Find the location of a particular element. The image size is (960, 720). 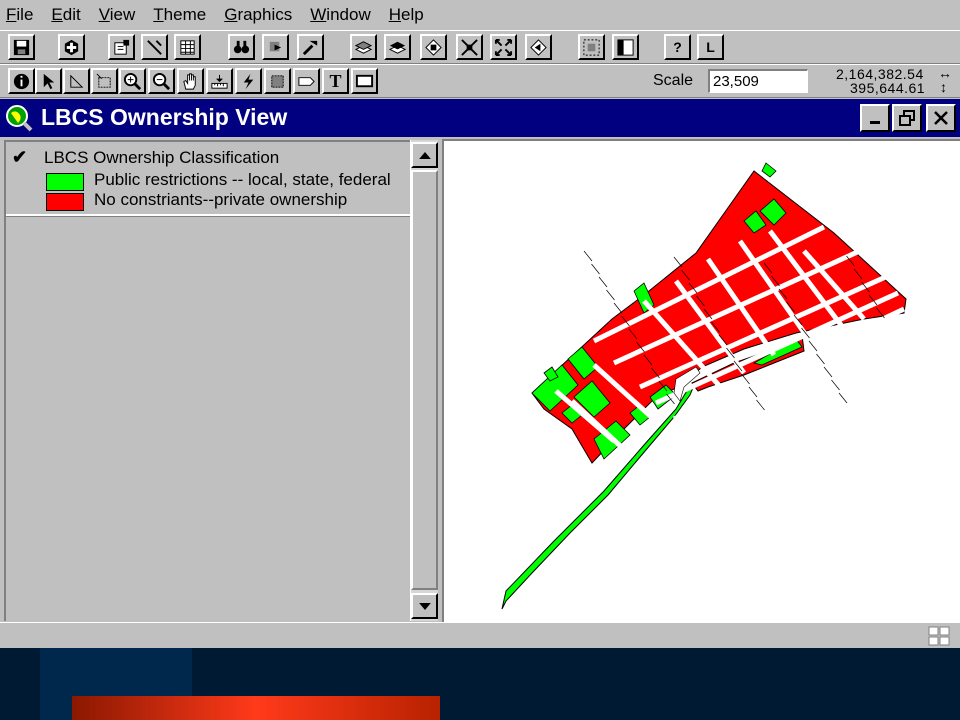

area-of-interest-icon is located at coordinates (277, 81).